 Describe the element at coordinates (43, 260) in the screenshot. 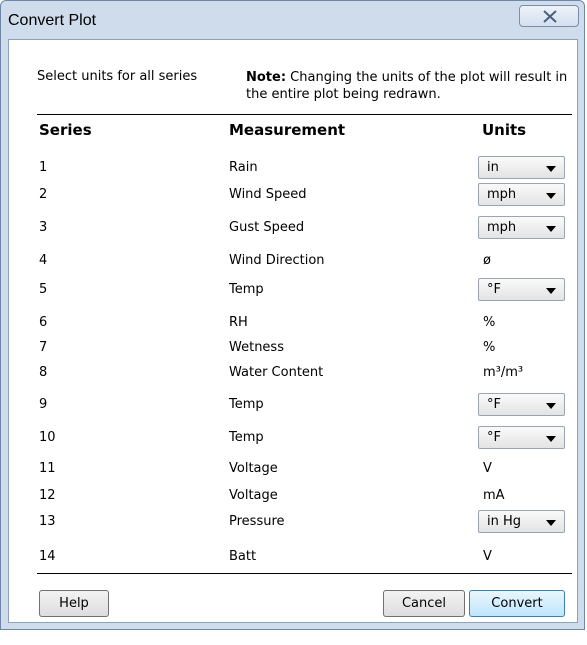

I see `series-number: 4` at that location.